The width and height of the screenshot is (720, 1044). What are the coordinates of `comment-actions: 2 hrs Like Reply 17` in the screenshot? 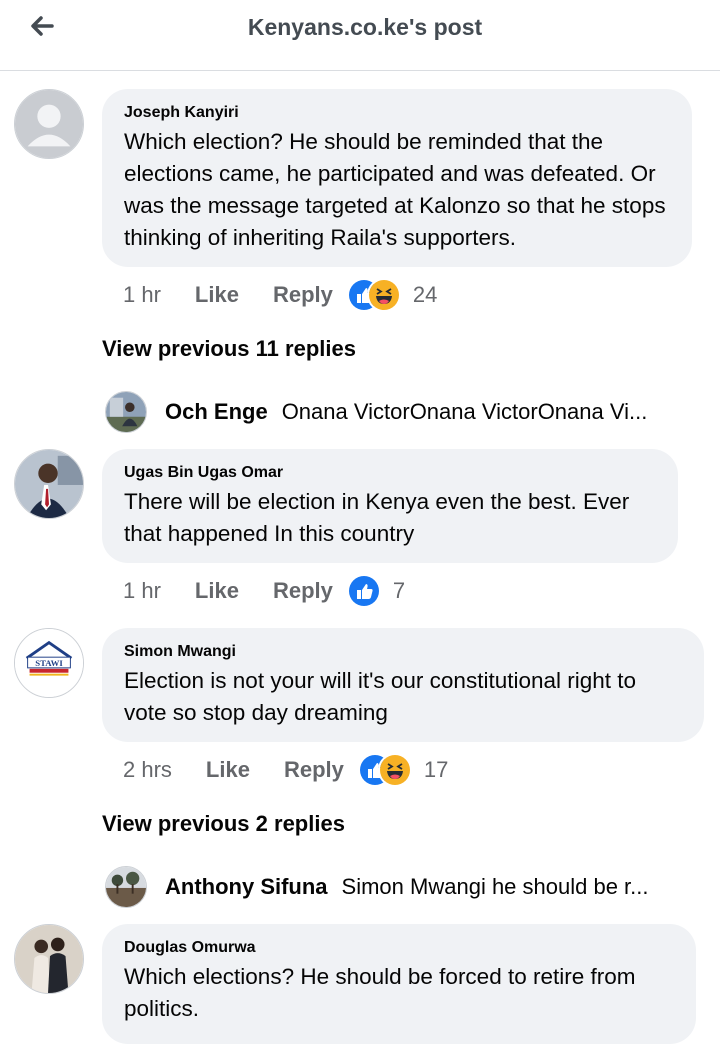 It's located at (285, 770).